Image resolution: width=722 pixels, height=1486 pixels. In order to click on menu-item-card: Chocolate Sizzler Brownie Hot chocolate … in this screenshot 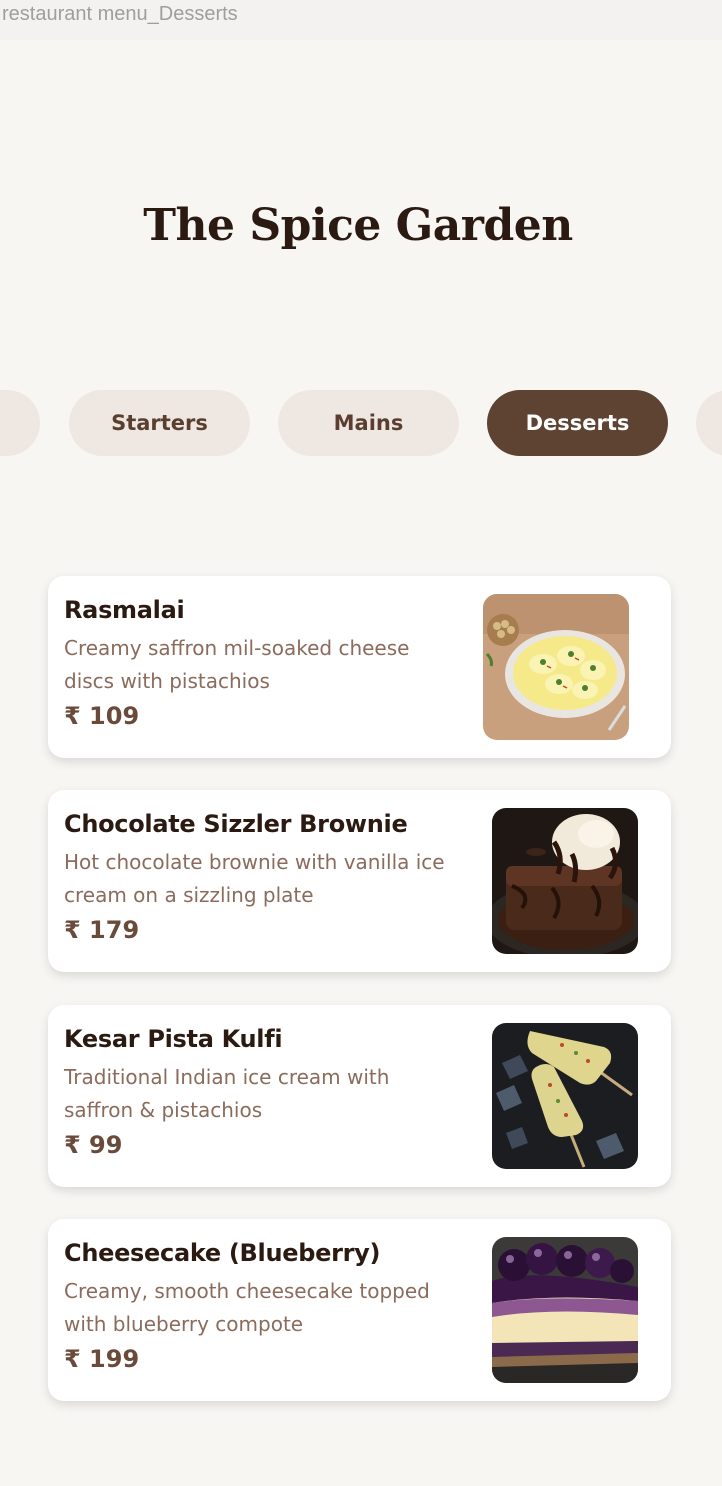, I will do `click(359, 881)`.